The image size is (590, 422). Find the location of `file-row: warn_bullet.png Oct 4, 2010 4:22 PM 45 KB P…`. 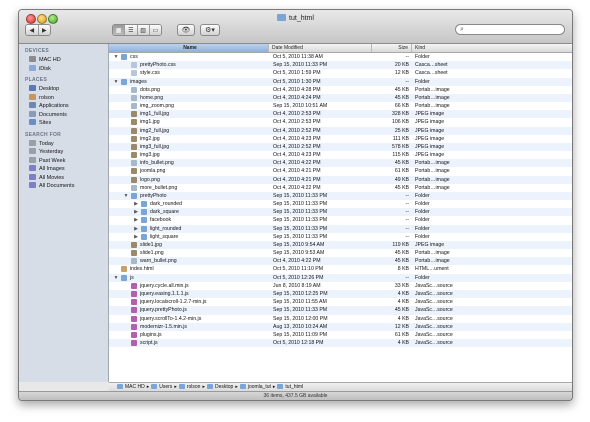

file-row: warn_bullet.png Oct 4, 2010 4:22 PM 45 KB P… is located at coordinates (340, 261).